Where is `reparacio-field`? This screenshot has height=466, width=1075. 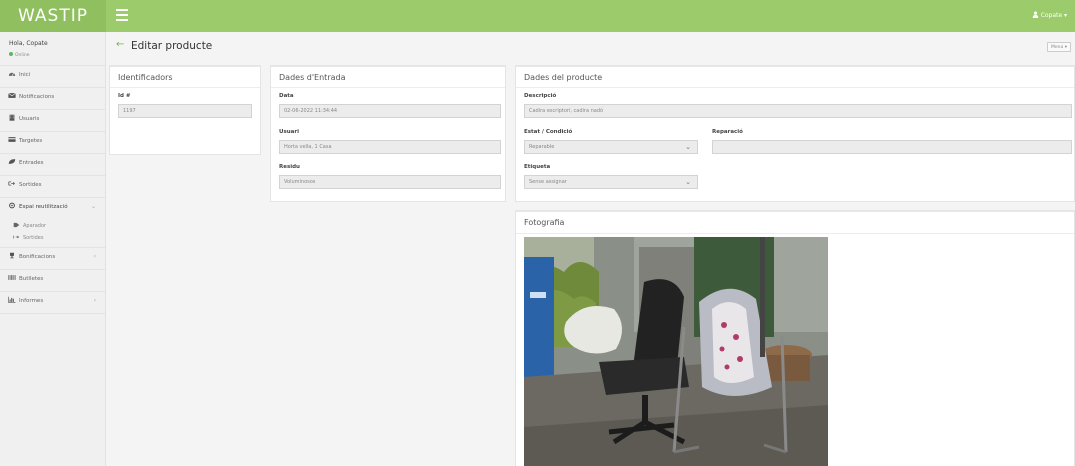
reparacio-field is located at coordinates (892, 147).